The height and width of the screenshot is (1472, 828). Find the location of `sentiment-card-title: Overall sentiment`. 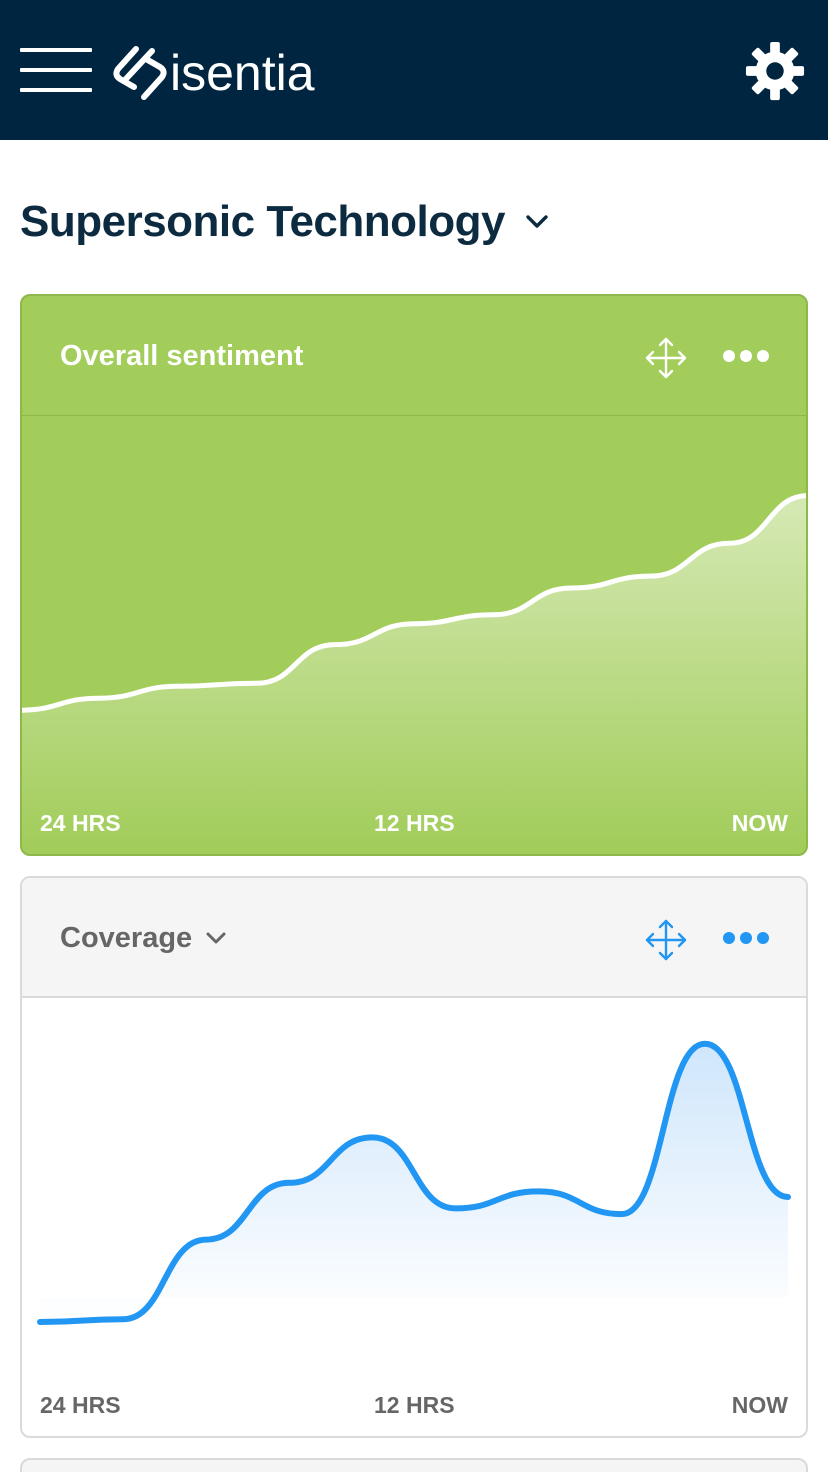

sentiment-card-title: Overall sentiment is located at coordinates (182, 356).